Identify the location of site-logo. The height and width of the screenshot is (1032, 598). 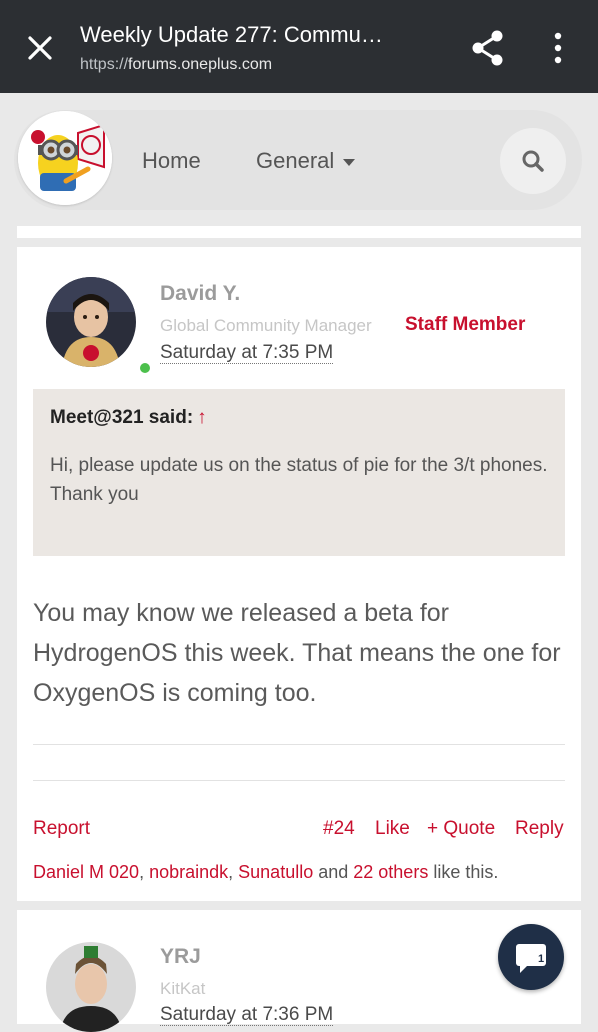
(65, 158).